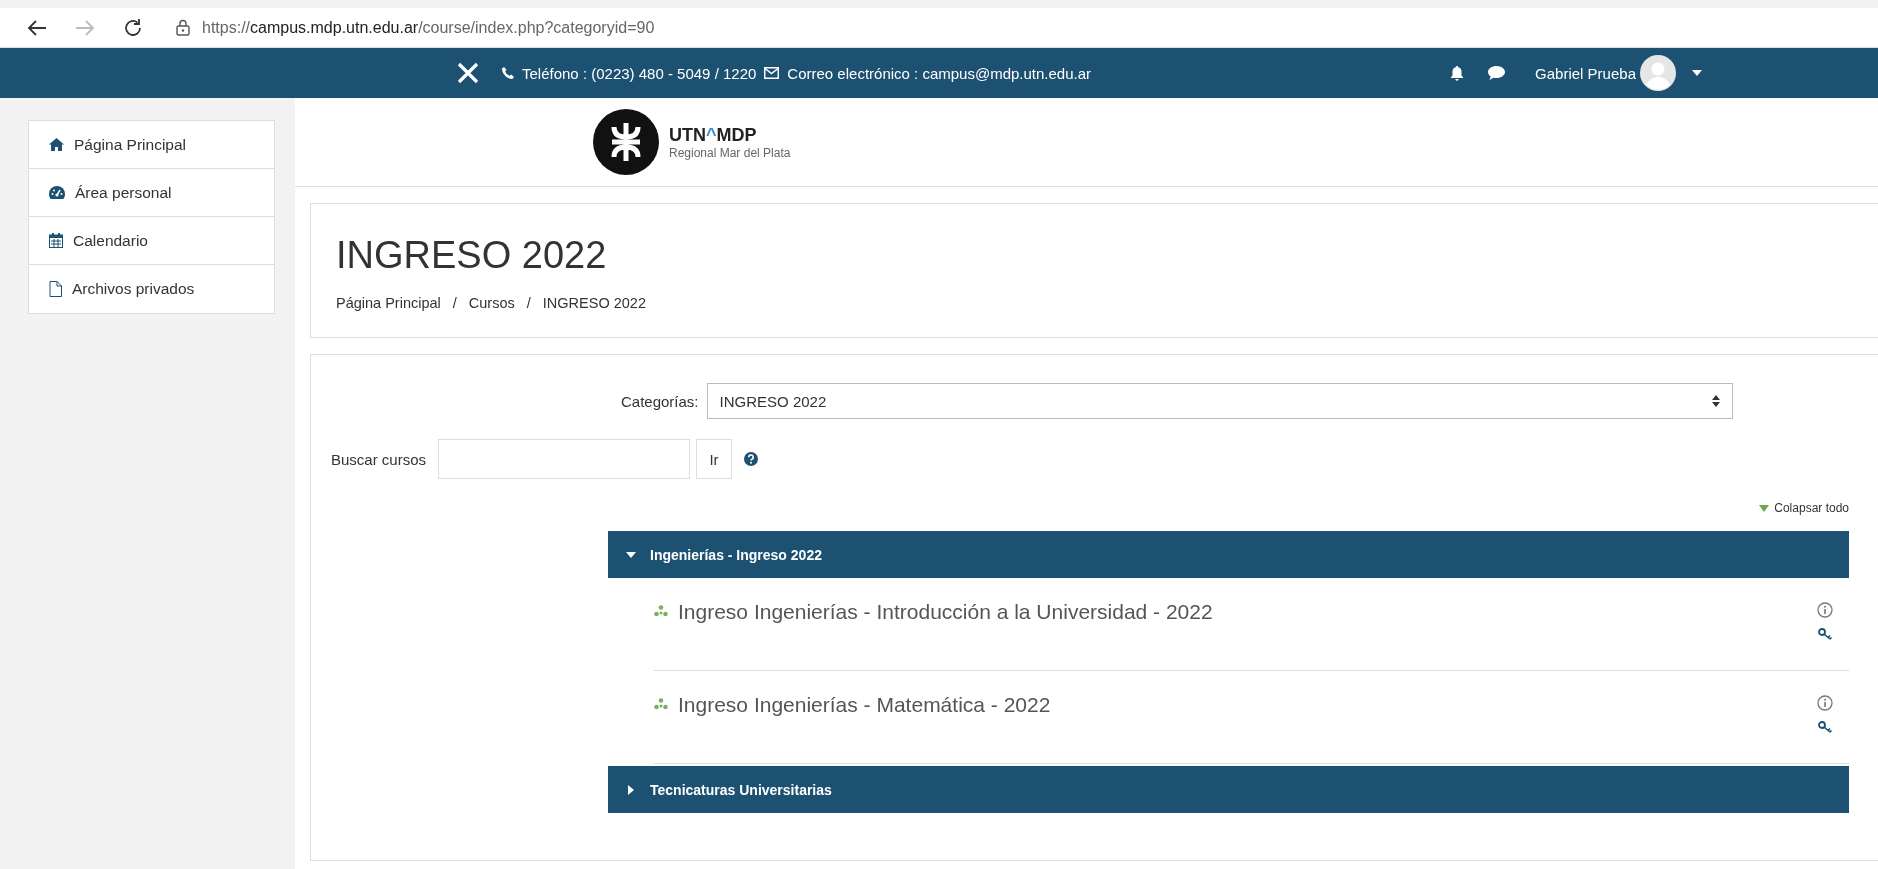  Describe the element at coordinates (1228, 554) in the screenshot. I see `category-header: Ingenierías - Ingreso 2022` at that location.